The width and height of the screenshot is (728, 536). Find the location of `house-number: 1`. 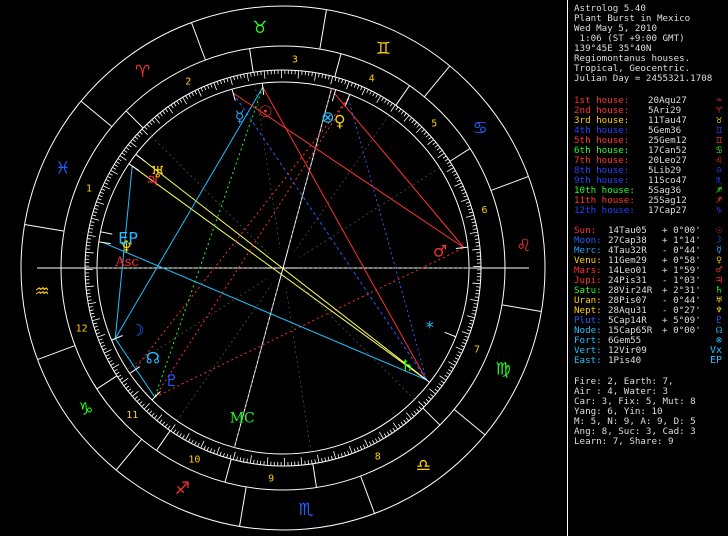

house-number: 1 is located at coordinates (89, 189).